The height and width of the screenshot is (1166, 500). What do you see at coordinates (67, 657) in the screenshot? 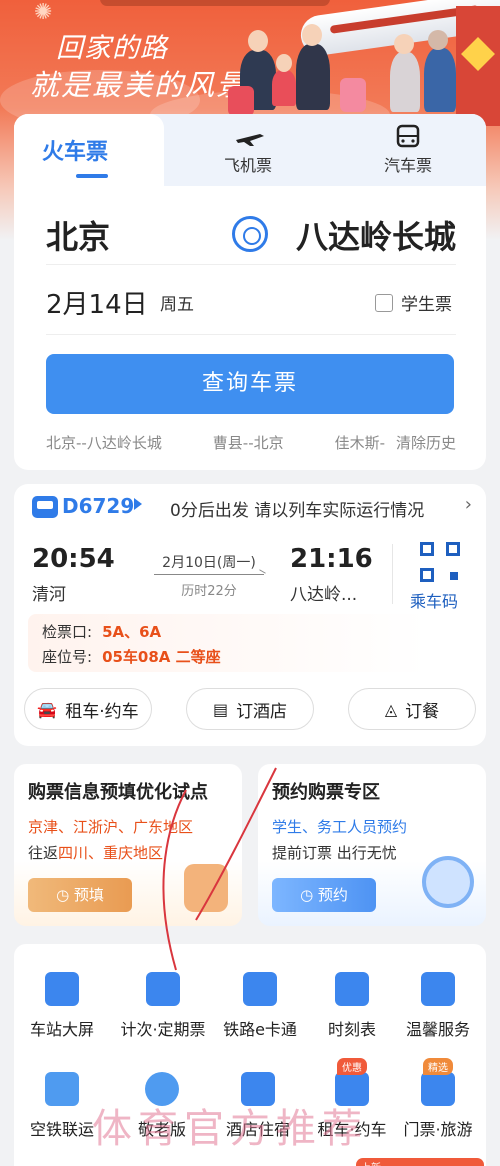
I see `seat-label: 座位号:` at bounding box center [67, 657].